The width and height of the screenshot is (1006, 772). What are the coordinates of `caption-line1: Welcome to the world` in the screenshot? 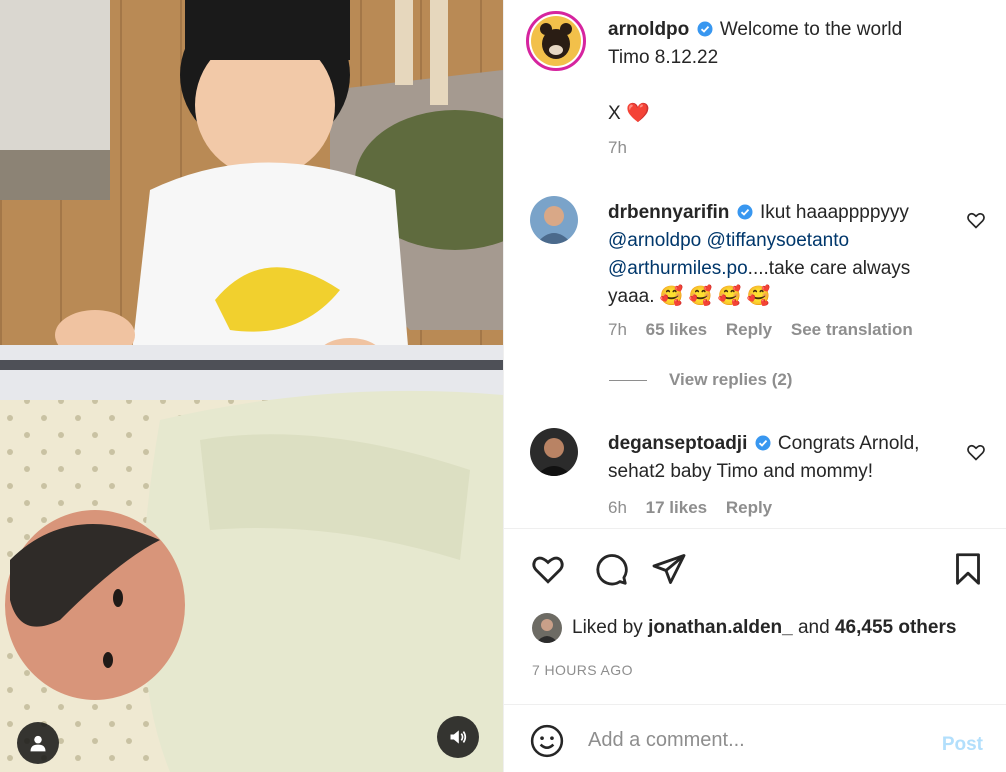 It's located at (811, 29).